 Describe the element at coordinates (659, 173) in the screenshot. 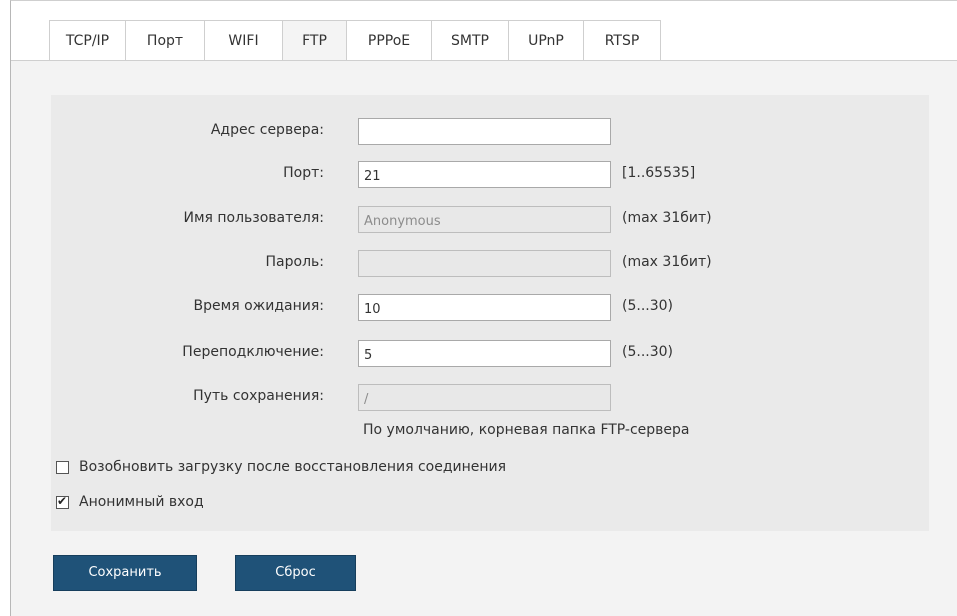

I see `port-range-hint: [1..65535]` at that location.